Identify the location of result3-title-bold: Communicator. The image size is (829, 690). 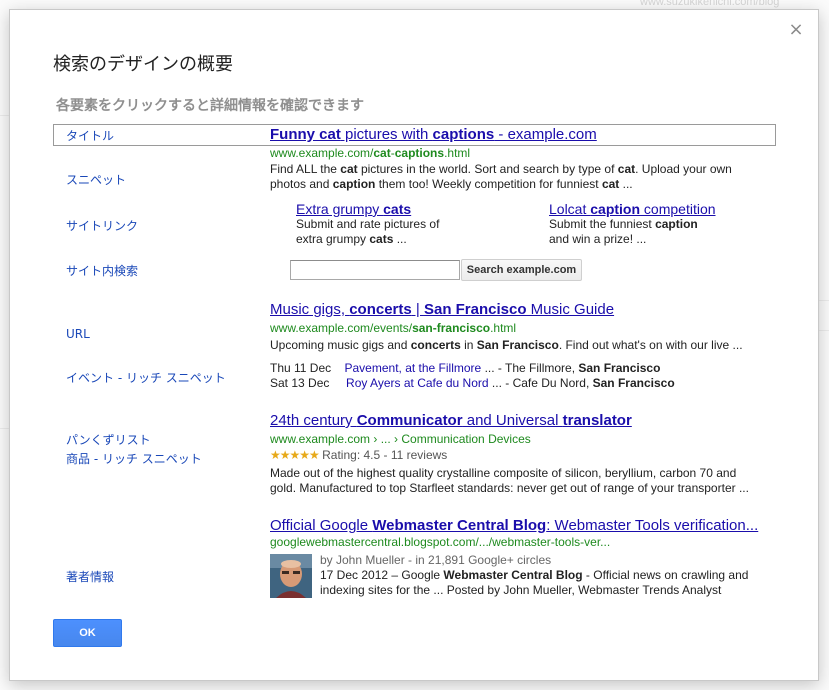
(409, 420).